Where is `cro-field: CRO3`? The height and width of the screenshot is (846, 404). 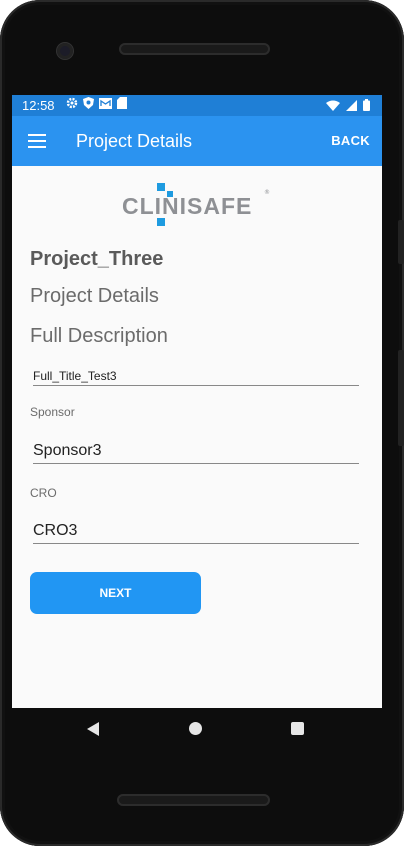 cro-field: CRO3 is located at coordinates (196, 533).